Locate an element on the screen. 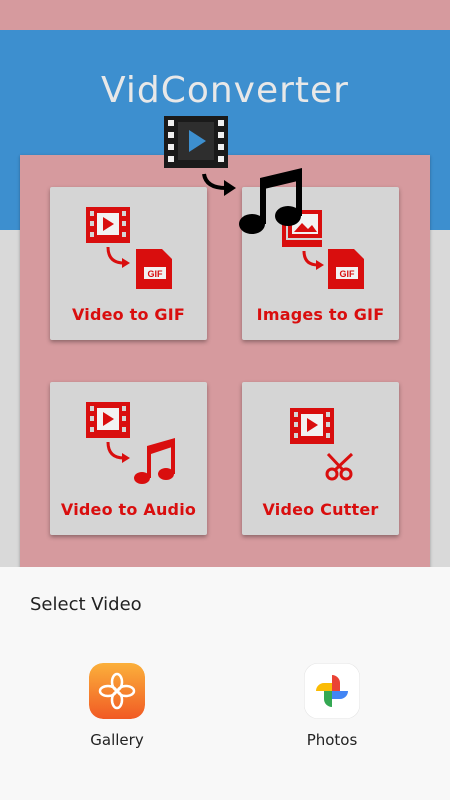 The width and height of the screenshot is (450, 800). video-to-audio-icon is located at coordinates (130, 443).